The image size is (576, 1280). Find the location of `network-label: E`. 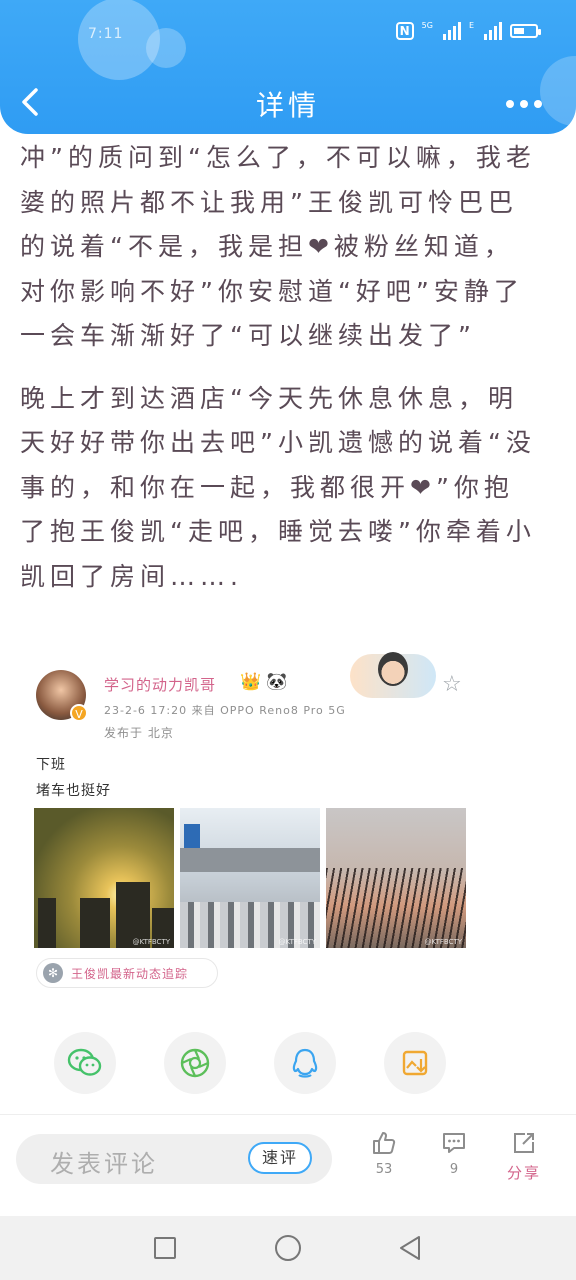

network-label: E is located at coordinates (471, 25).